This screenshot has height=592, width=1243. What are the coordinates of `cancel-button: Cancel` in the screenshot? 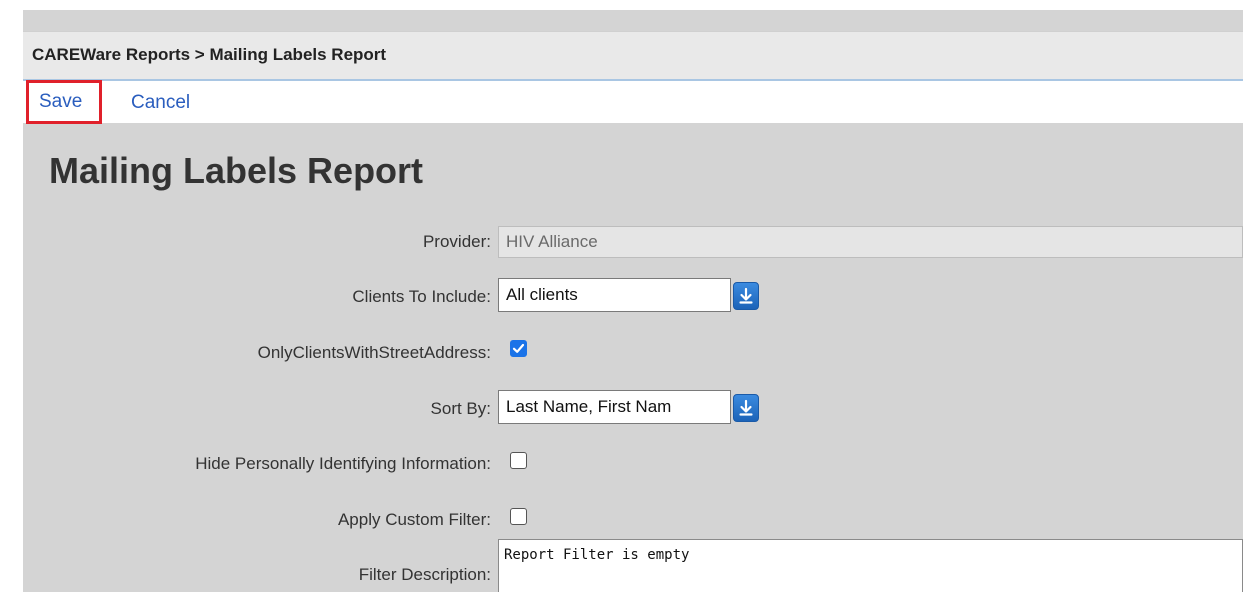 It's located at (160, 99).